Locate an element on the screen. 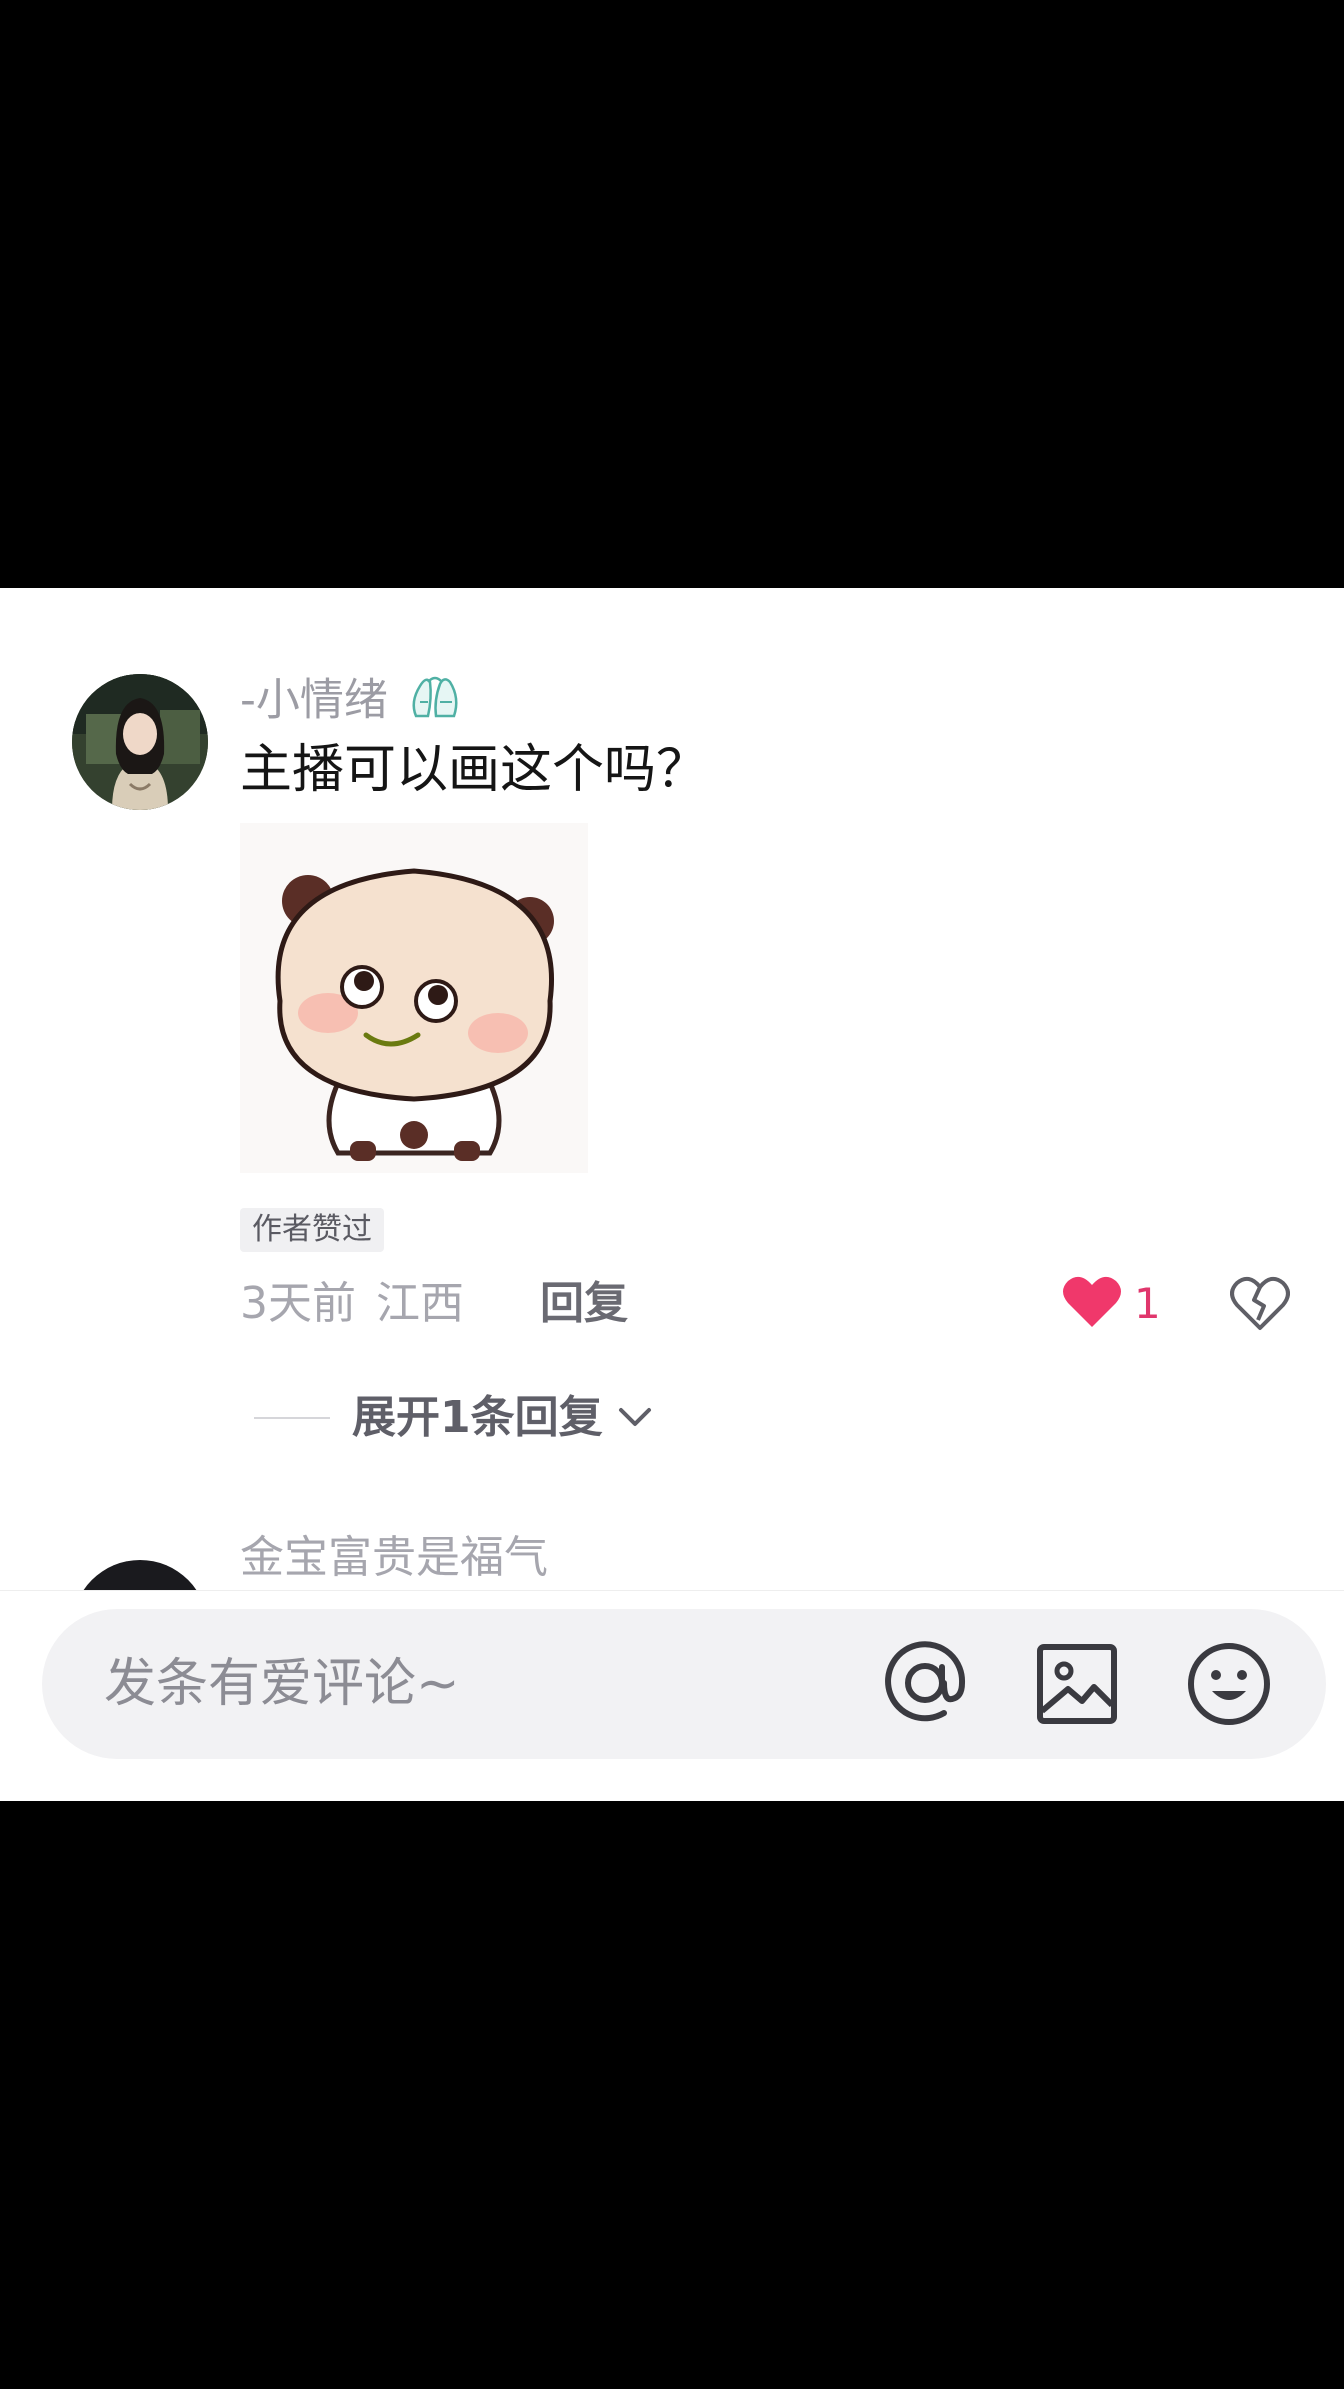  comment-input-bar: 发条有爱评论~ is located at coordinates (672, 1695).